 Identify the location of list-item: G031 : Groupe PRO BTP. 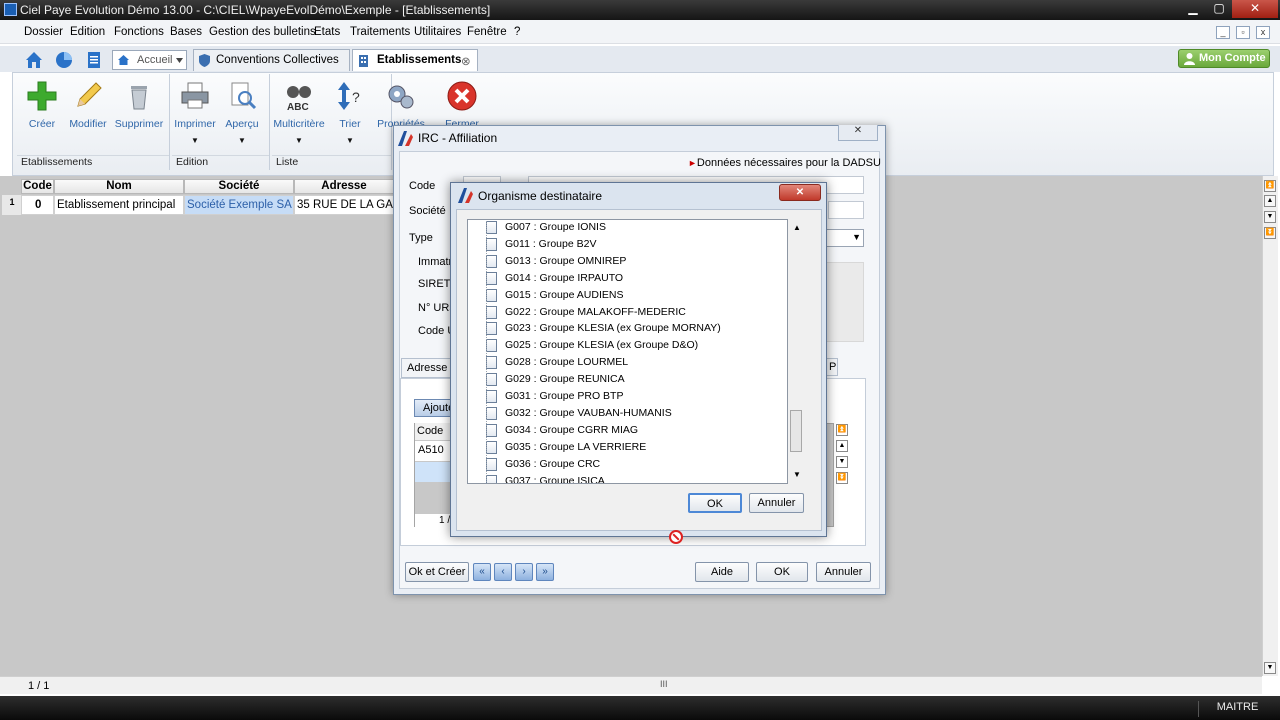
(623, 396).